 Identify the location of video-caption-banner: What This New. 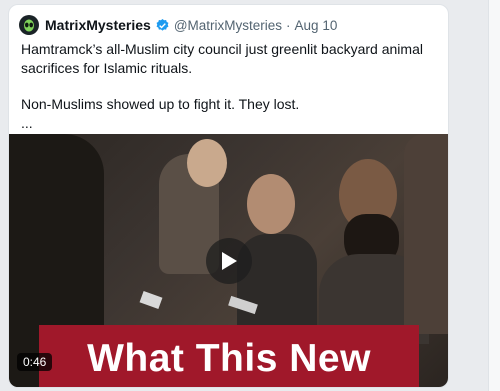
(229, 356).